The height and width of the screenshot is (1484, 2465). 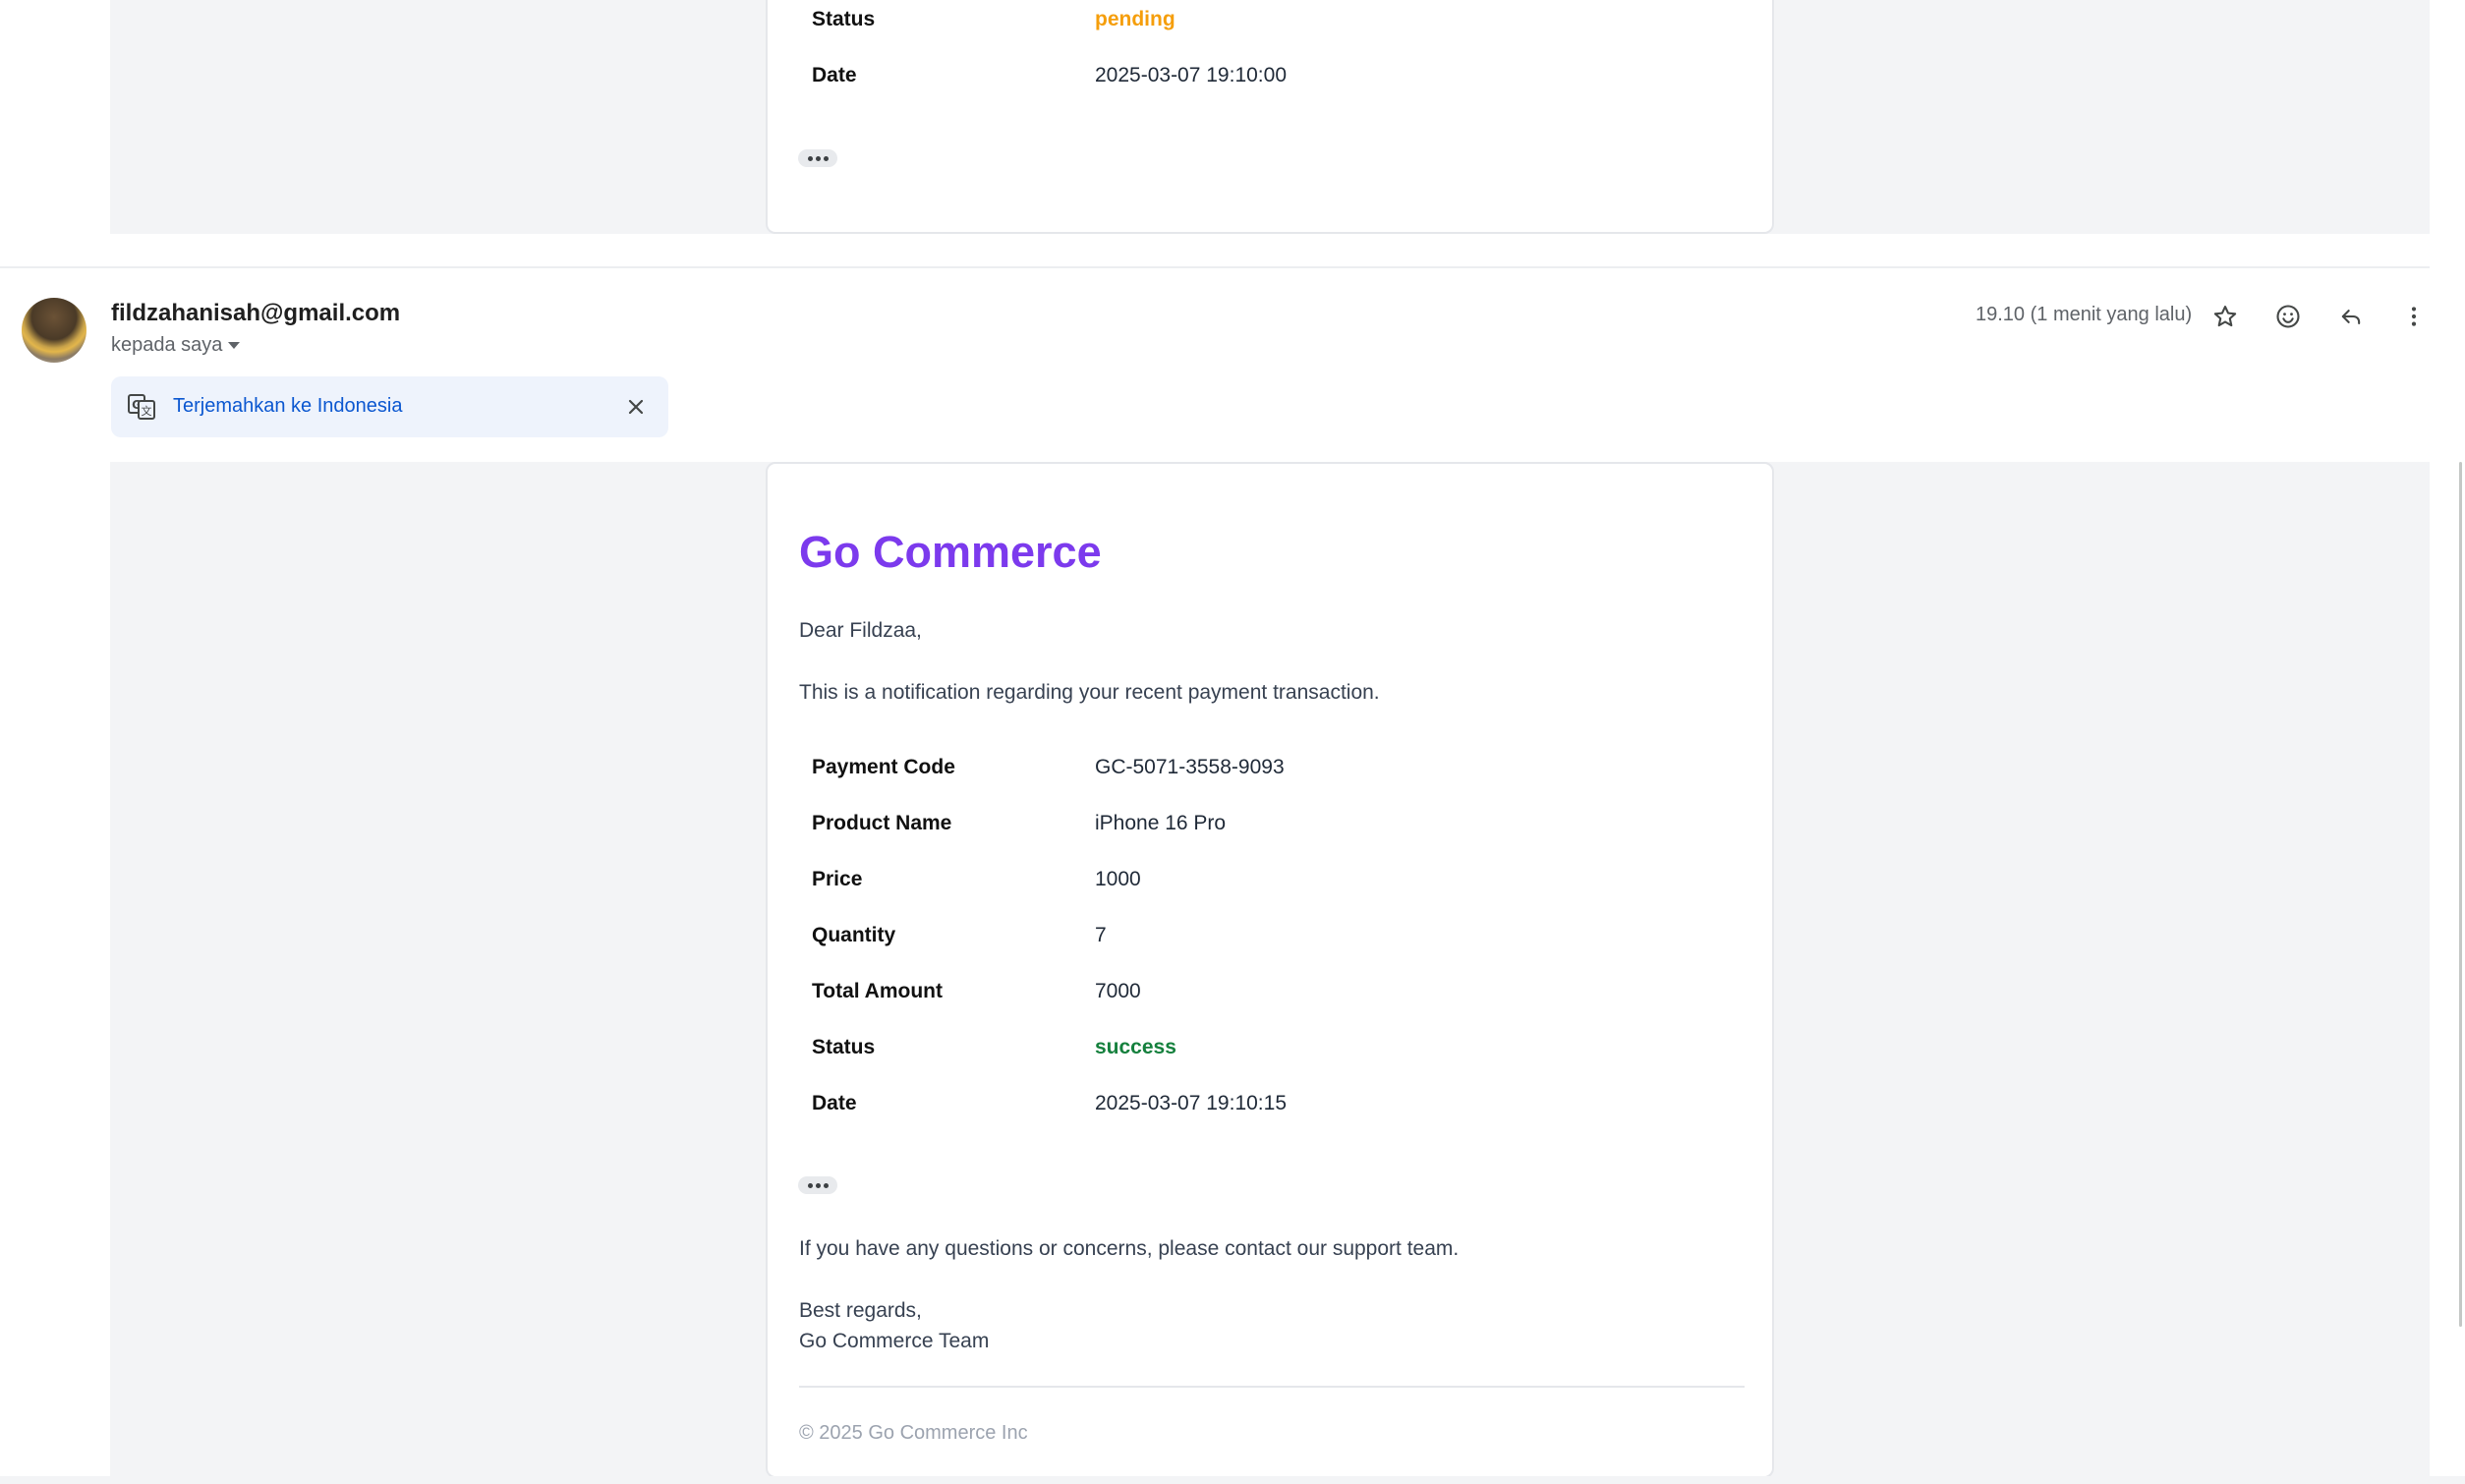 What do you see at coordinates (1191, 75) in the screenshot?
I see `detail-value: 2025-03-07 19:10:00` at bounding box center [1191, 75].